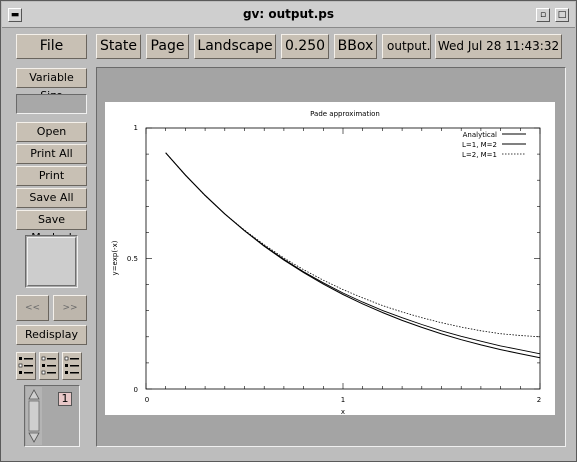 Image resolution: width=577 pixels, height=462 pixels. Describe the element at coordinates (115, 257) in the screenshot. I see `y-axis-label: y=exp(-x)` at that location.